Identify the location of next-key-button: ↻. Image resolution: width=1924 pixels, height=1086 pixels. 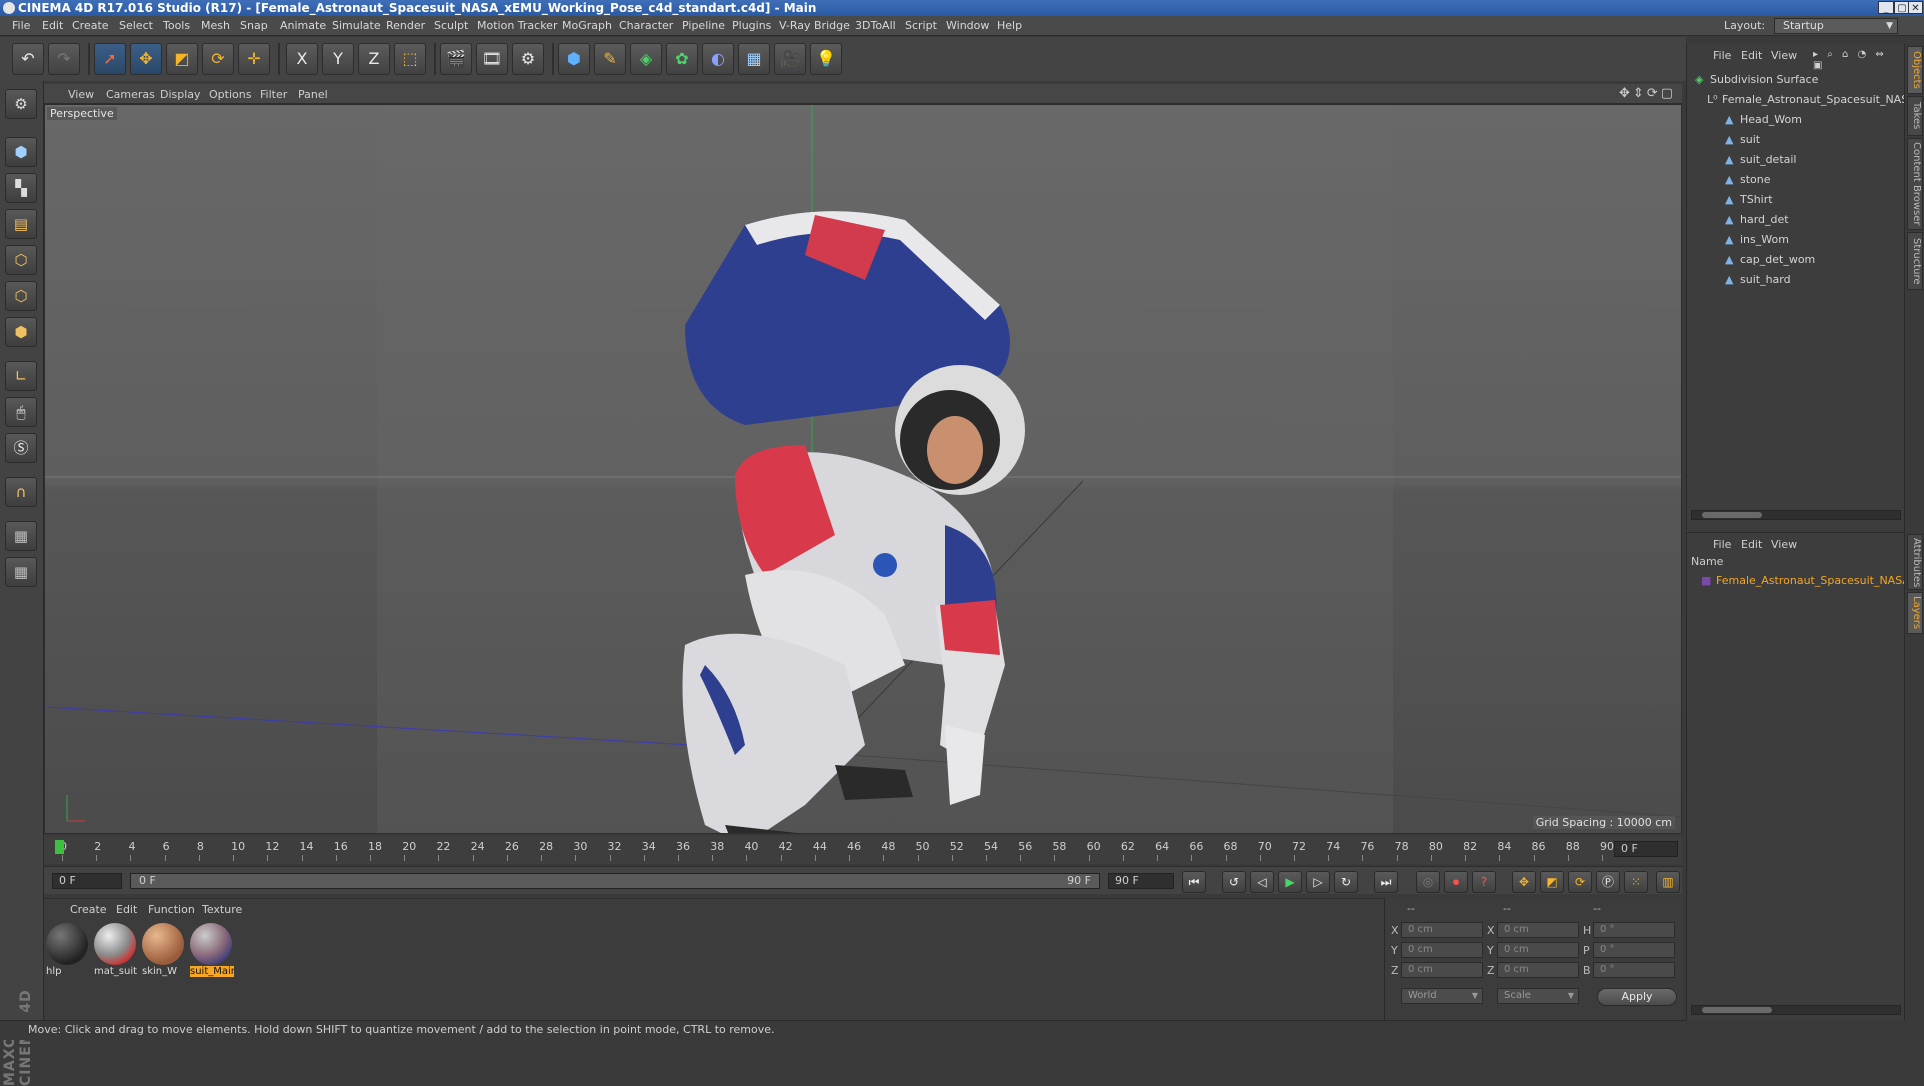
(1346, 882).